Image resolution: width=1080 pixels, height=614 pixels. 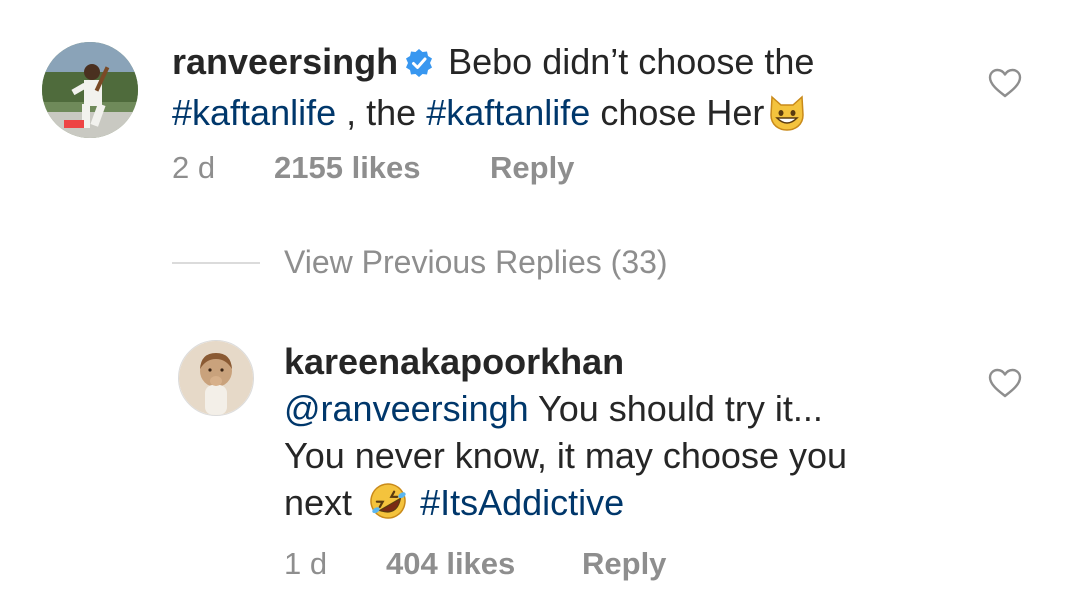 What do you see at coordinates (347, 168) in the screenshot?
I see `comment-likes: 2155 likes` at bounding box center [347, 168].